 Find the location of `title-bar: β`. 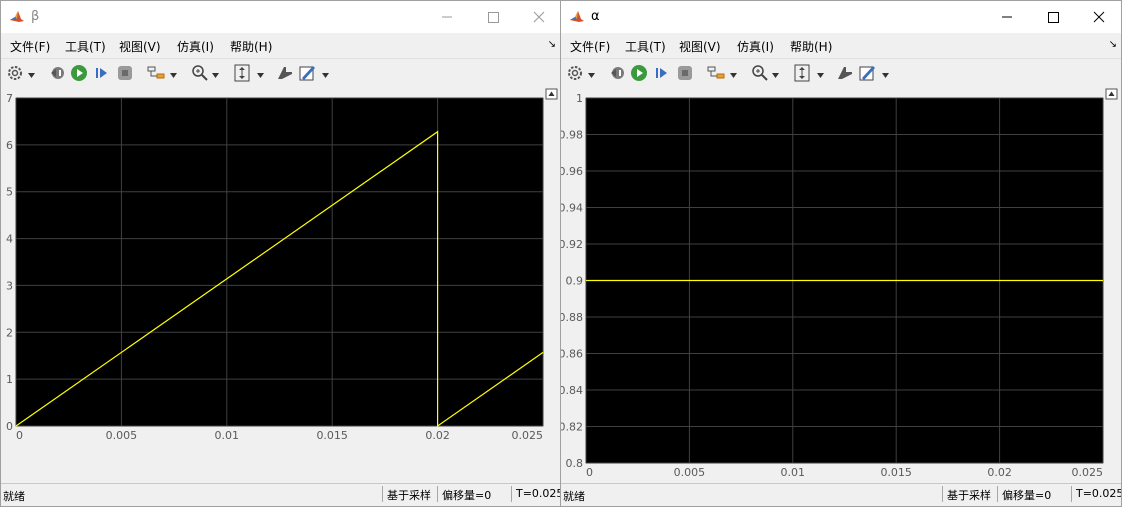

title-bar: β is located at coordinates (280, 17).